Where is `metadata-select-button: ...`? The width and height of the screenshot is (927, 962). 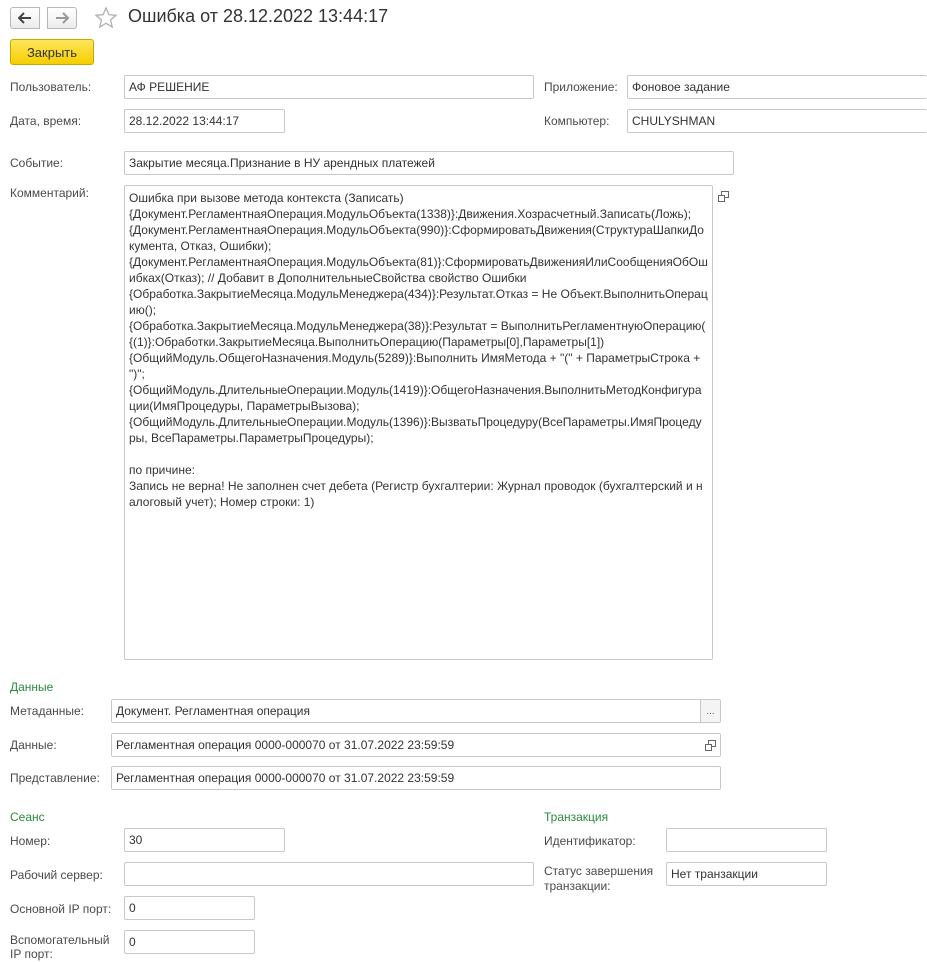 metadata-select-button: ... is located at coordinates (710, 711).